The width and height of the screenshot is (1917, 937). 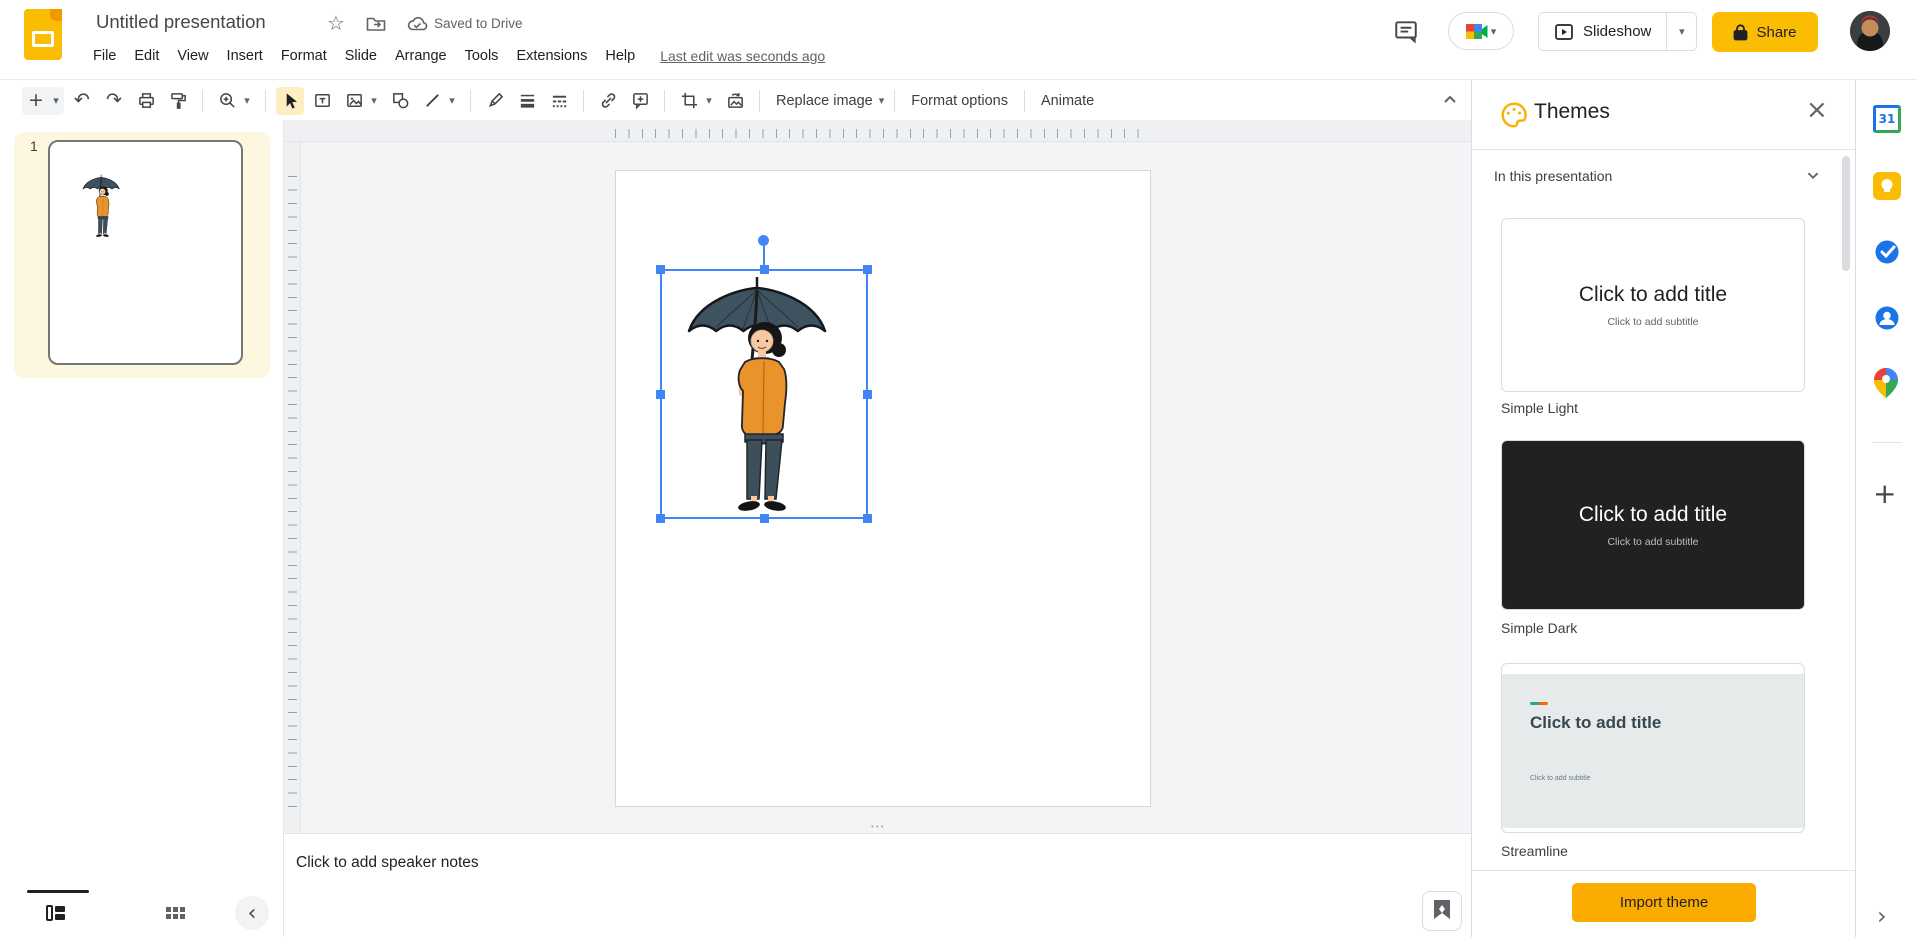 I want to click on insert-line-button, so click(x=432, y=101).